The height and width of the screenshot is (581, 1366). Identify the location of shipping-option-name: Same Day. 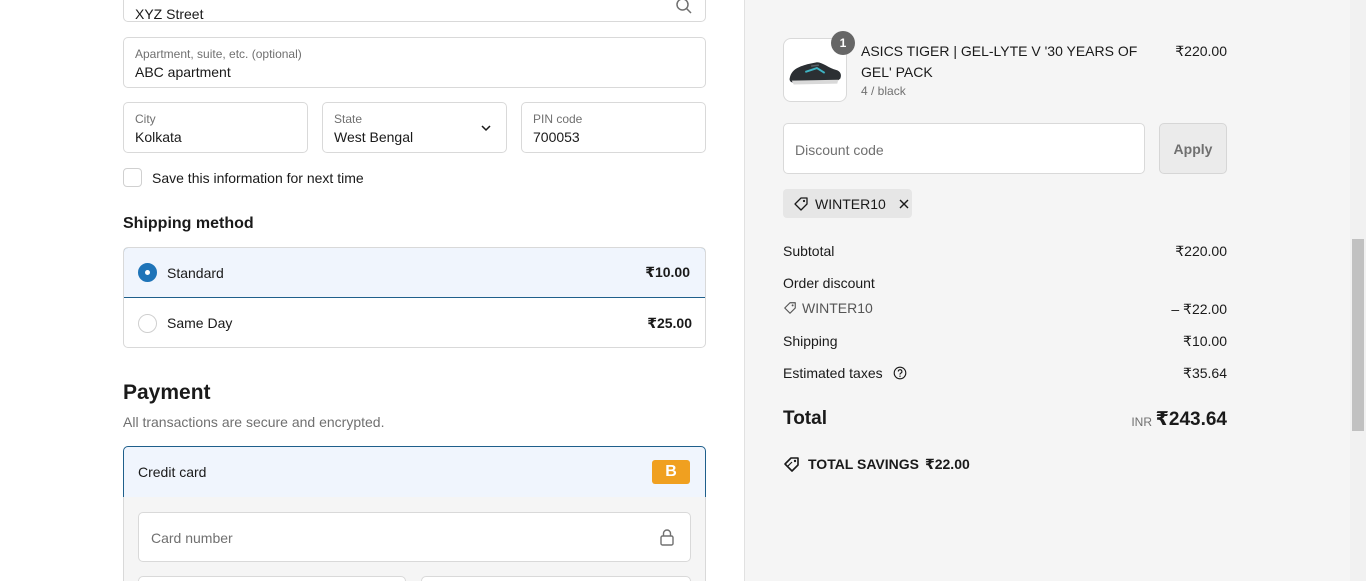
(200, 323).